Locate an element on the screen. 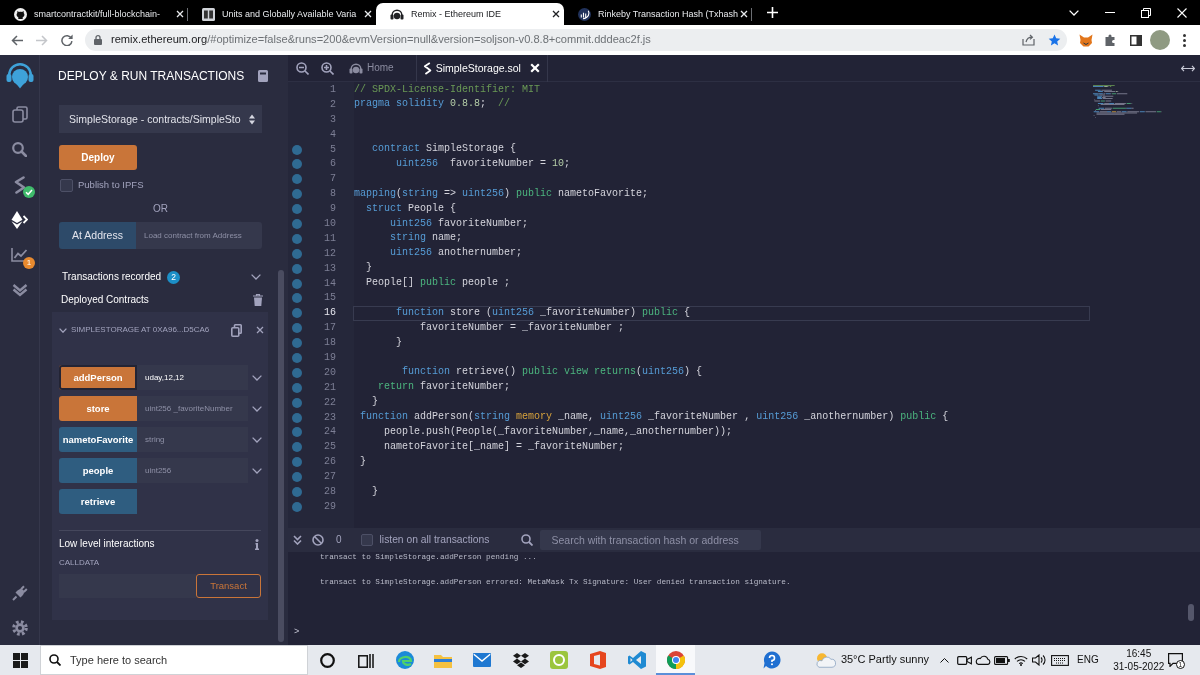 The width and height of the screenshot is (1200, 675). clock-date: 31-05-2022 is located at coordinates (1139, 666).